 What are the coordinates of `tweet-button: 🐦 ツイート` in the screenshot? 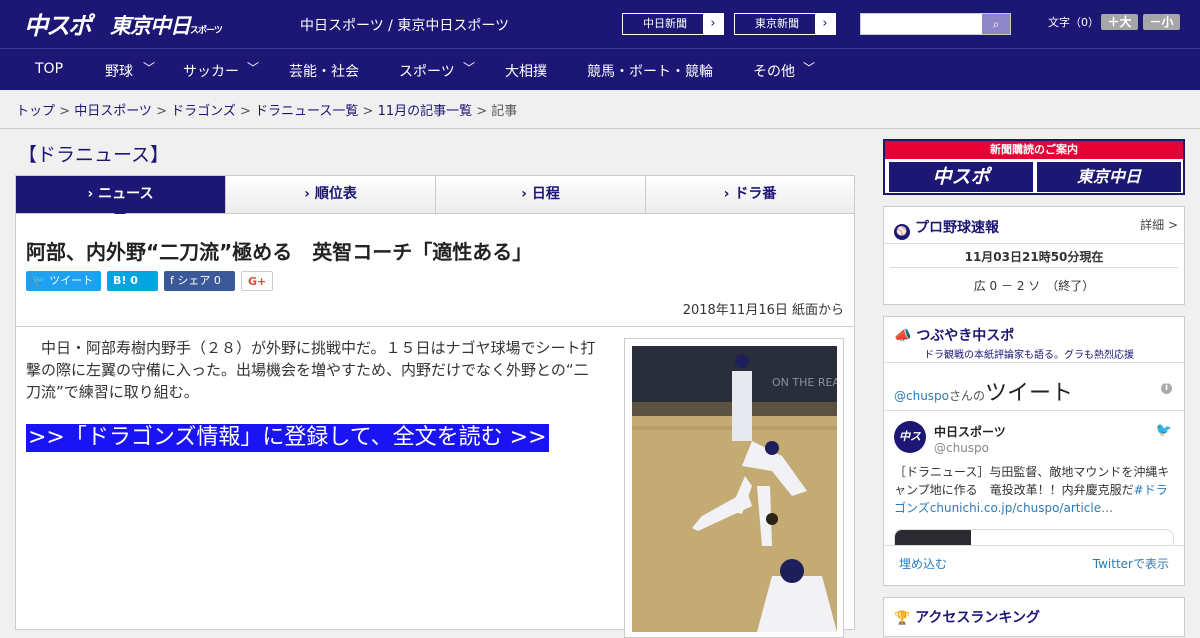 It's located at (63, 281).